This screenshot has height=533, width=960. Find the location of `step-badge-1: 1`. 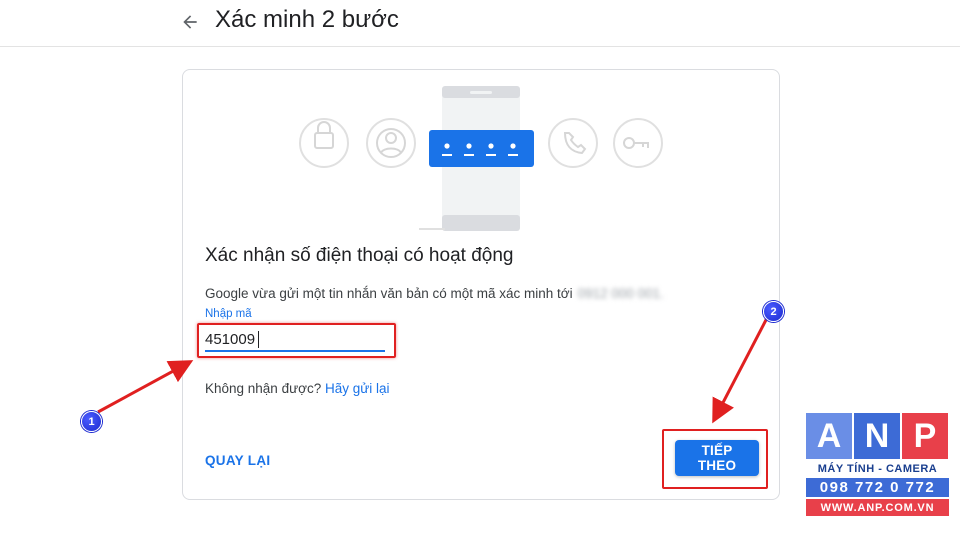

step-badge-1: 1 is located at coordinates (91, 421).